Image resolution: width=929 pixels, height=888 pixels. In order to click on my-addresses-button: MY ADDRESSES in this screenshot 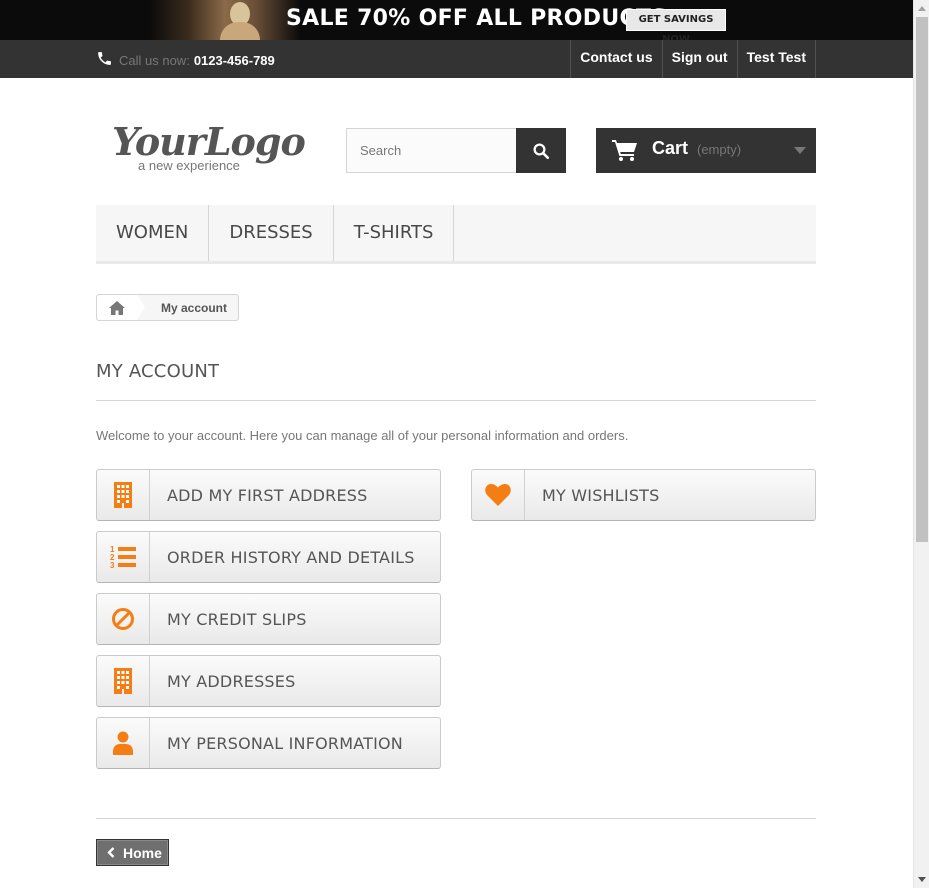, I will do `click(268, 681)`.